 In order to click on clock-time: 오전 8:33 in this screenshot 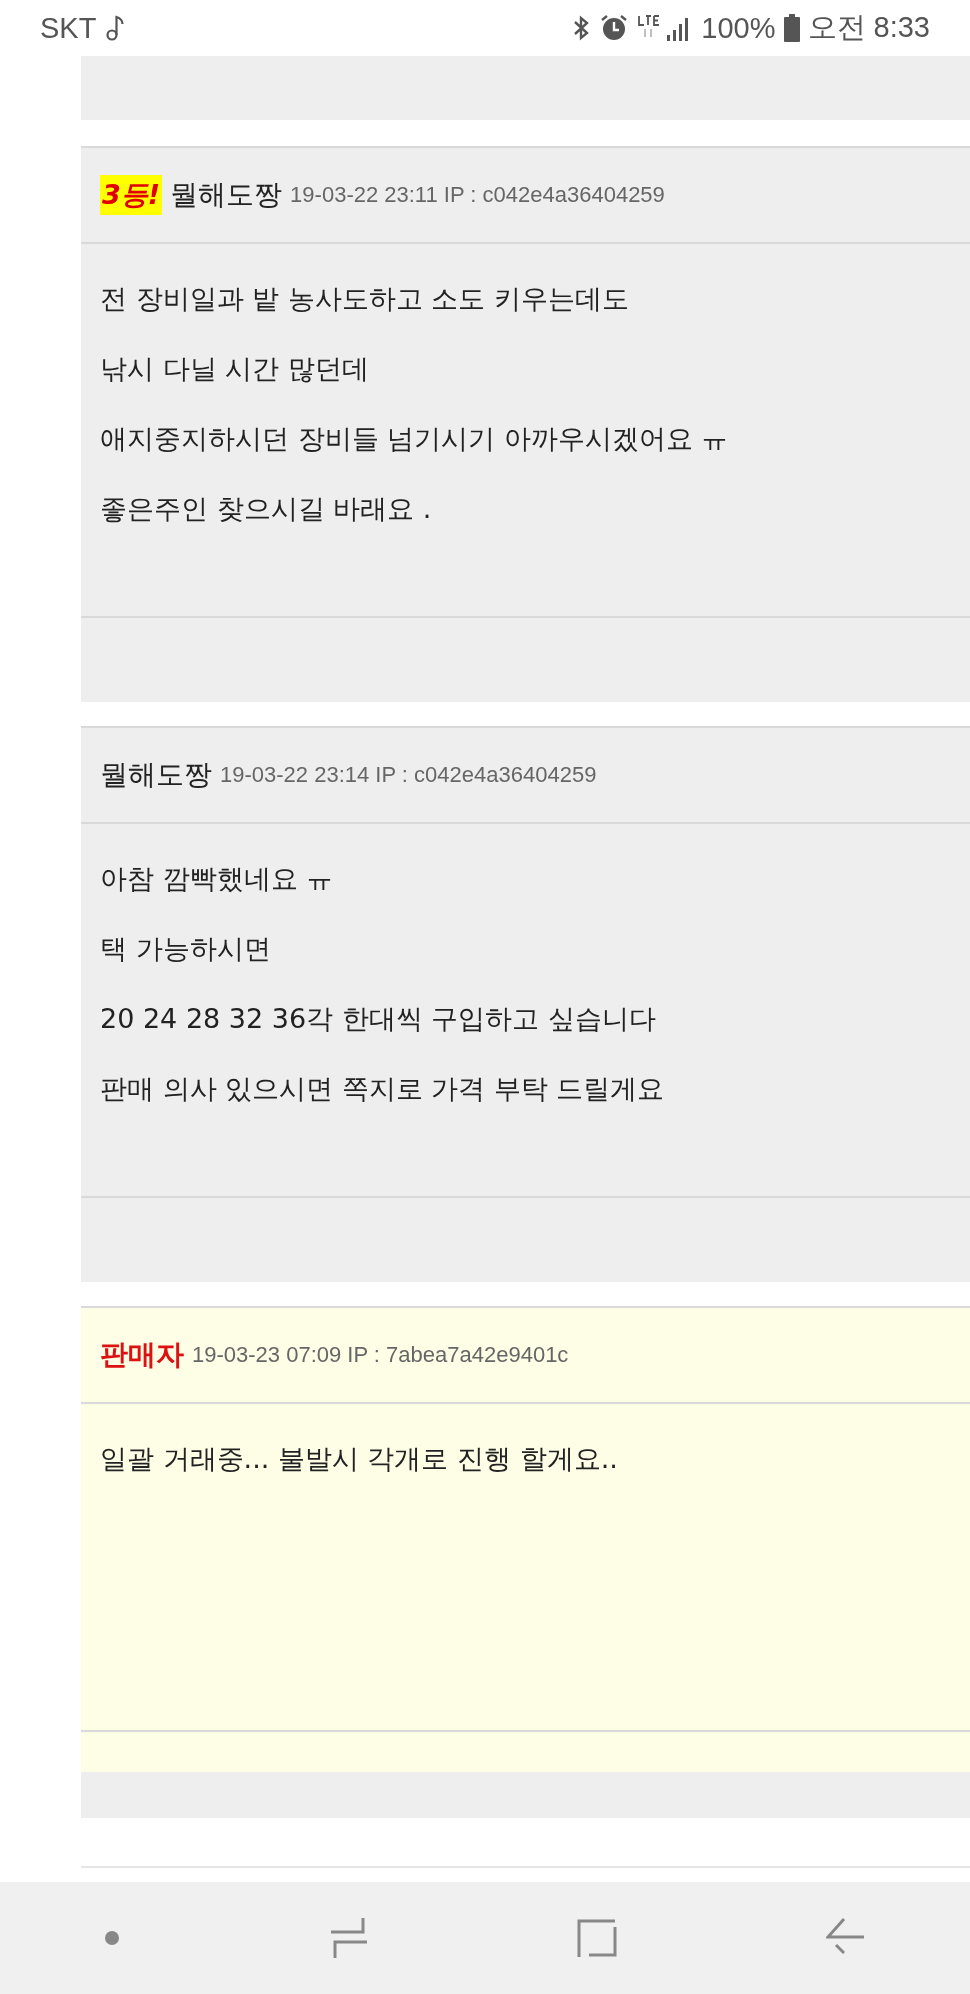, I will do `click(868, 27)`.